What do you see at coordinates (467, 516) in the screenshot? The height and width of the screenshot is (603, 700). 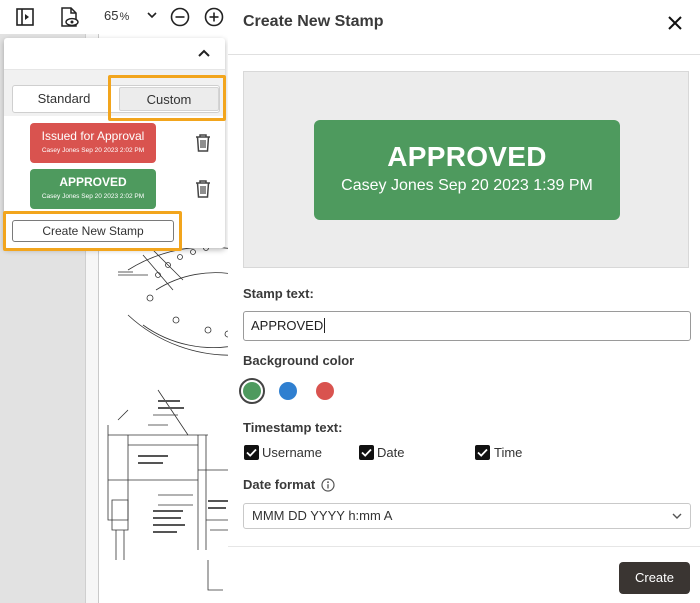 I see `date-format-select: MMM DD YYYY h:mm A` at bounding box center [467, 516].